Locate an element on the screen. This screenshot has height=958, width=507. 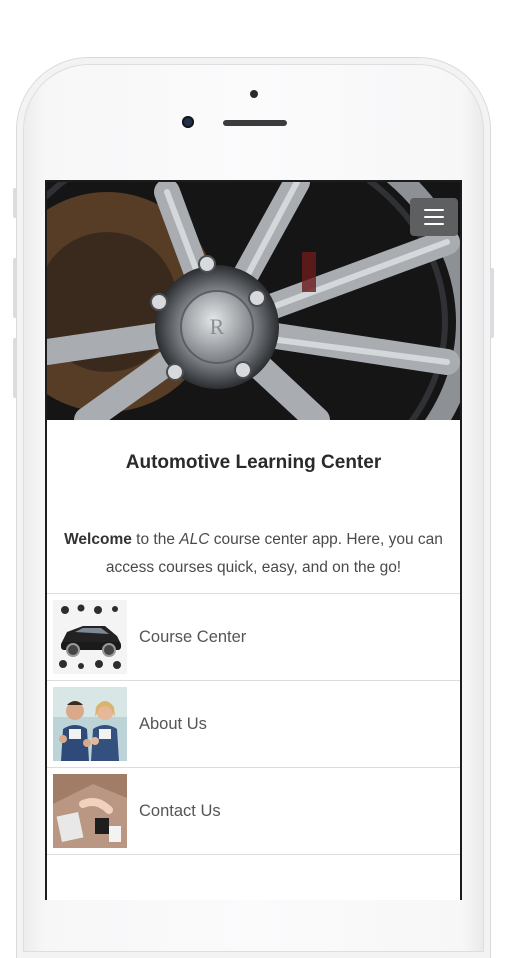
list-item-about-us: About Us is located at coordinates (253, 724).